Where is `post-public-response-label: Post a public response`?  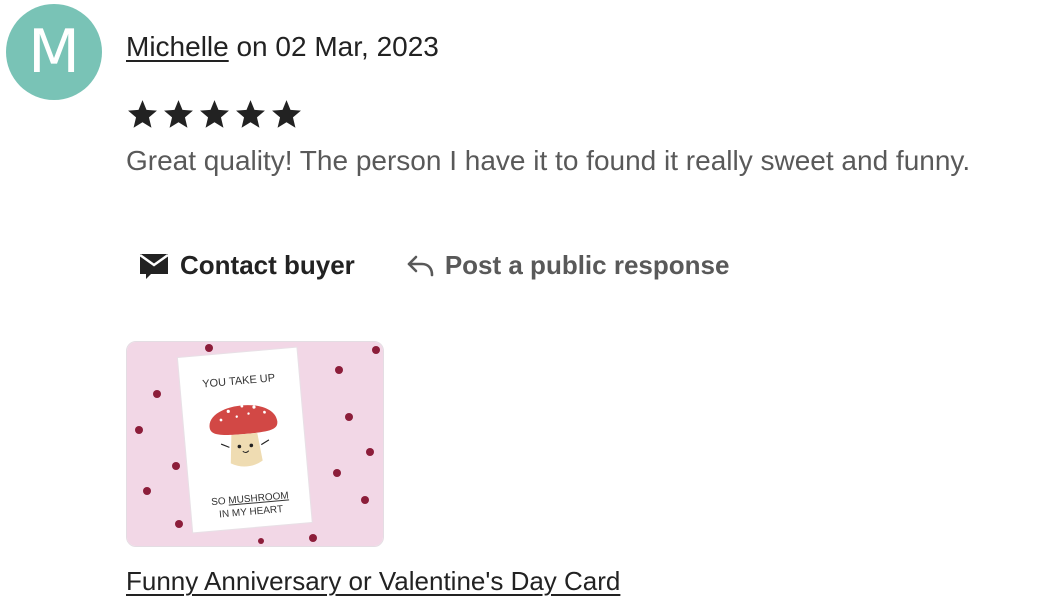
post-public-response-label: Post a public response is located at coordinates (587, 265).